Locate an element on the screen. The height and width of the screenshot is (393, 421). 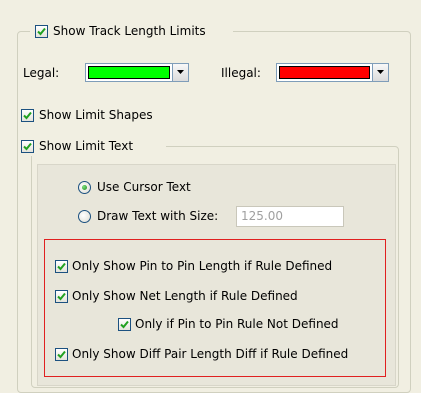
show-limit-text-checkbox is located at coordinates (27, 146).